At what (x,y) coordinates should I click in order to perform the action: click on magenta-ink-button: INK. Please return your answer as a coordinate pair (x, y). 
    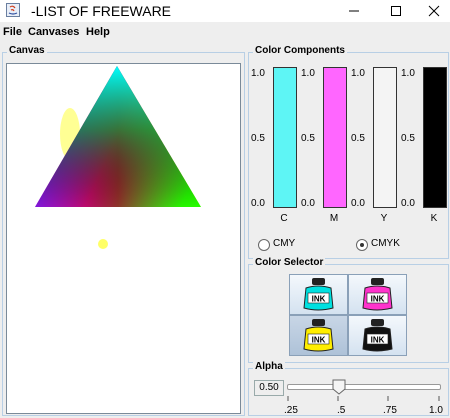
    Looking at the image, I should click on (377, 294).